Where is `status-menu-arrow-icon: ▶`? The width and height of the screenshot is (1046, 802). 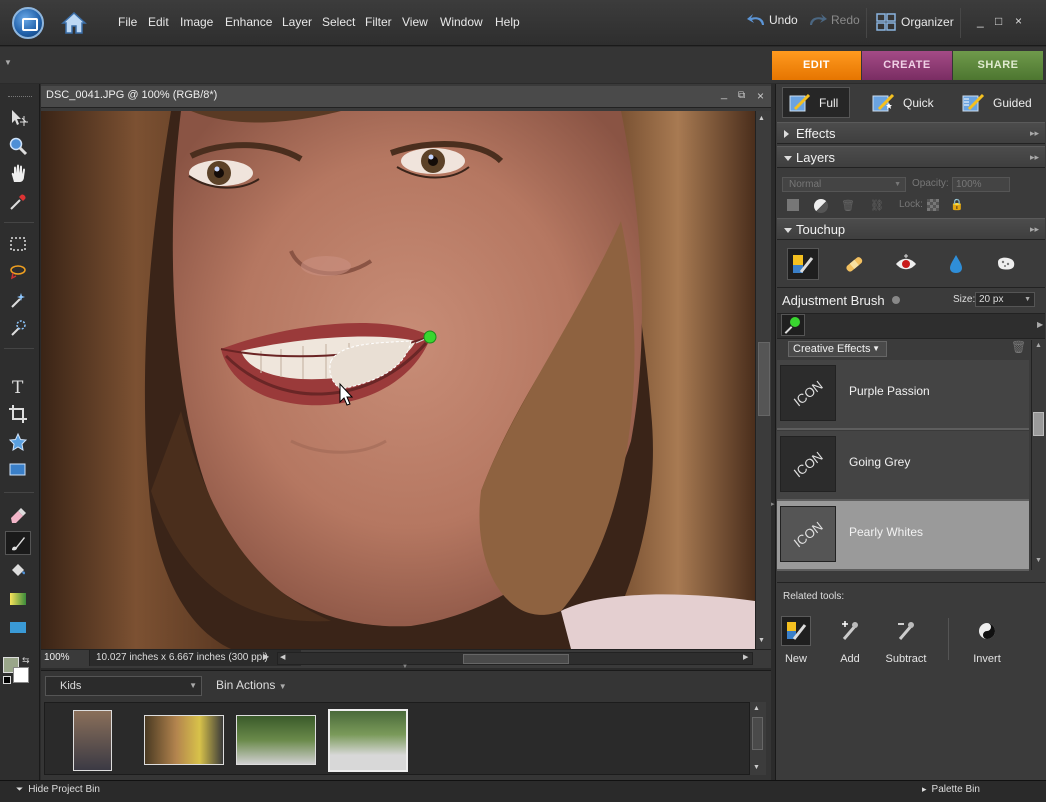 status-menu-arrow-icon: ▶ is located at coordinates (266, 656).